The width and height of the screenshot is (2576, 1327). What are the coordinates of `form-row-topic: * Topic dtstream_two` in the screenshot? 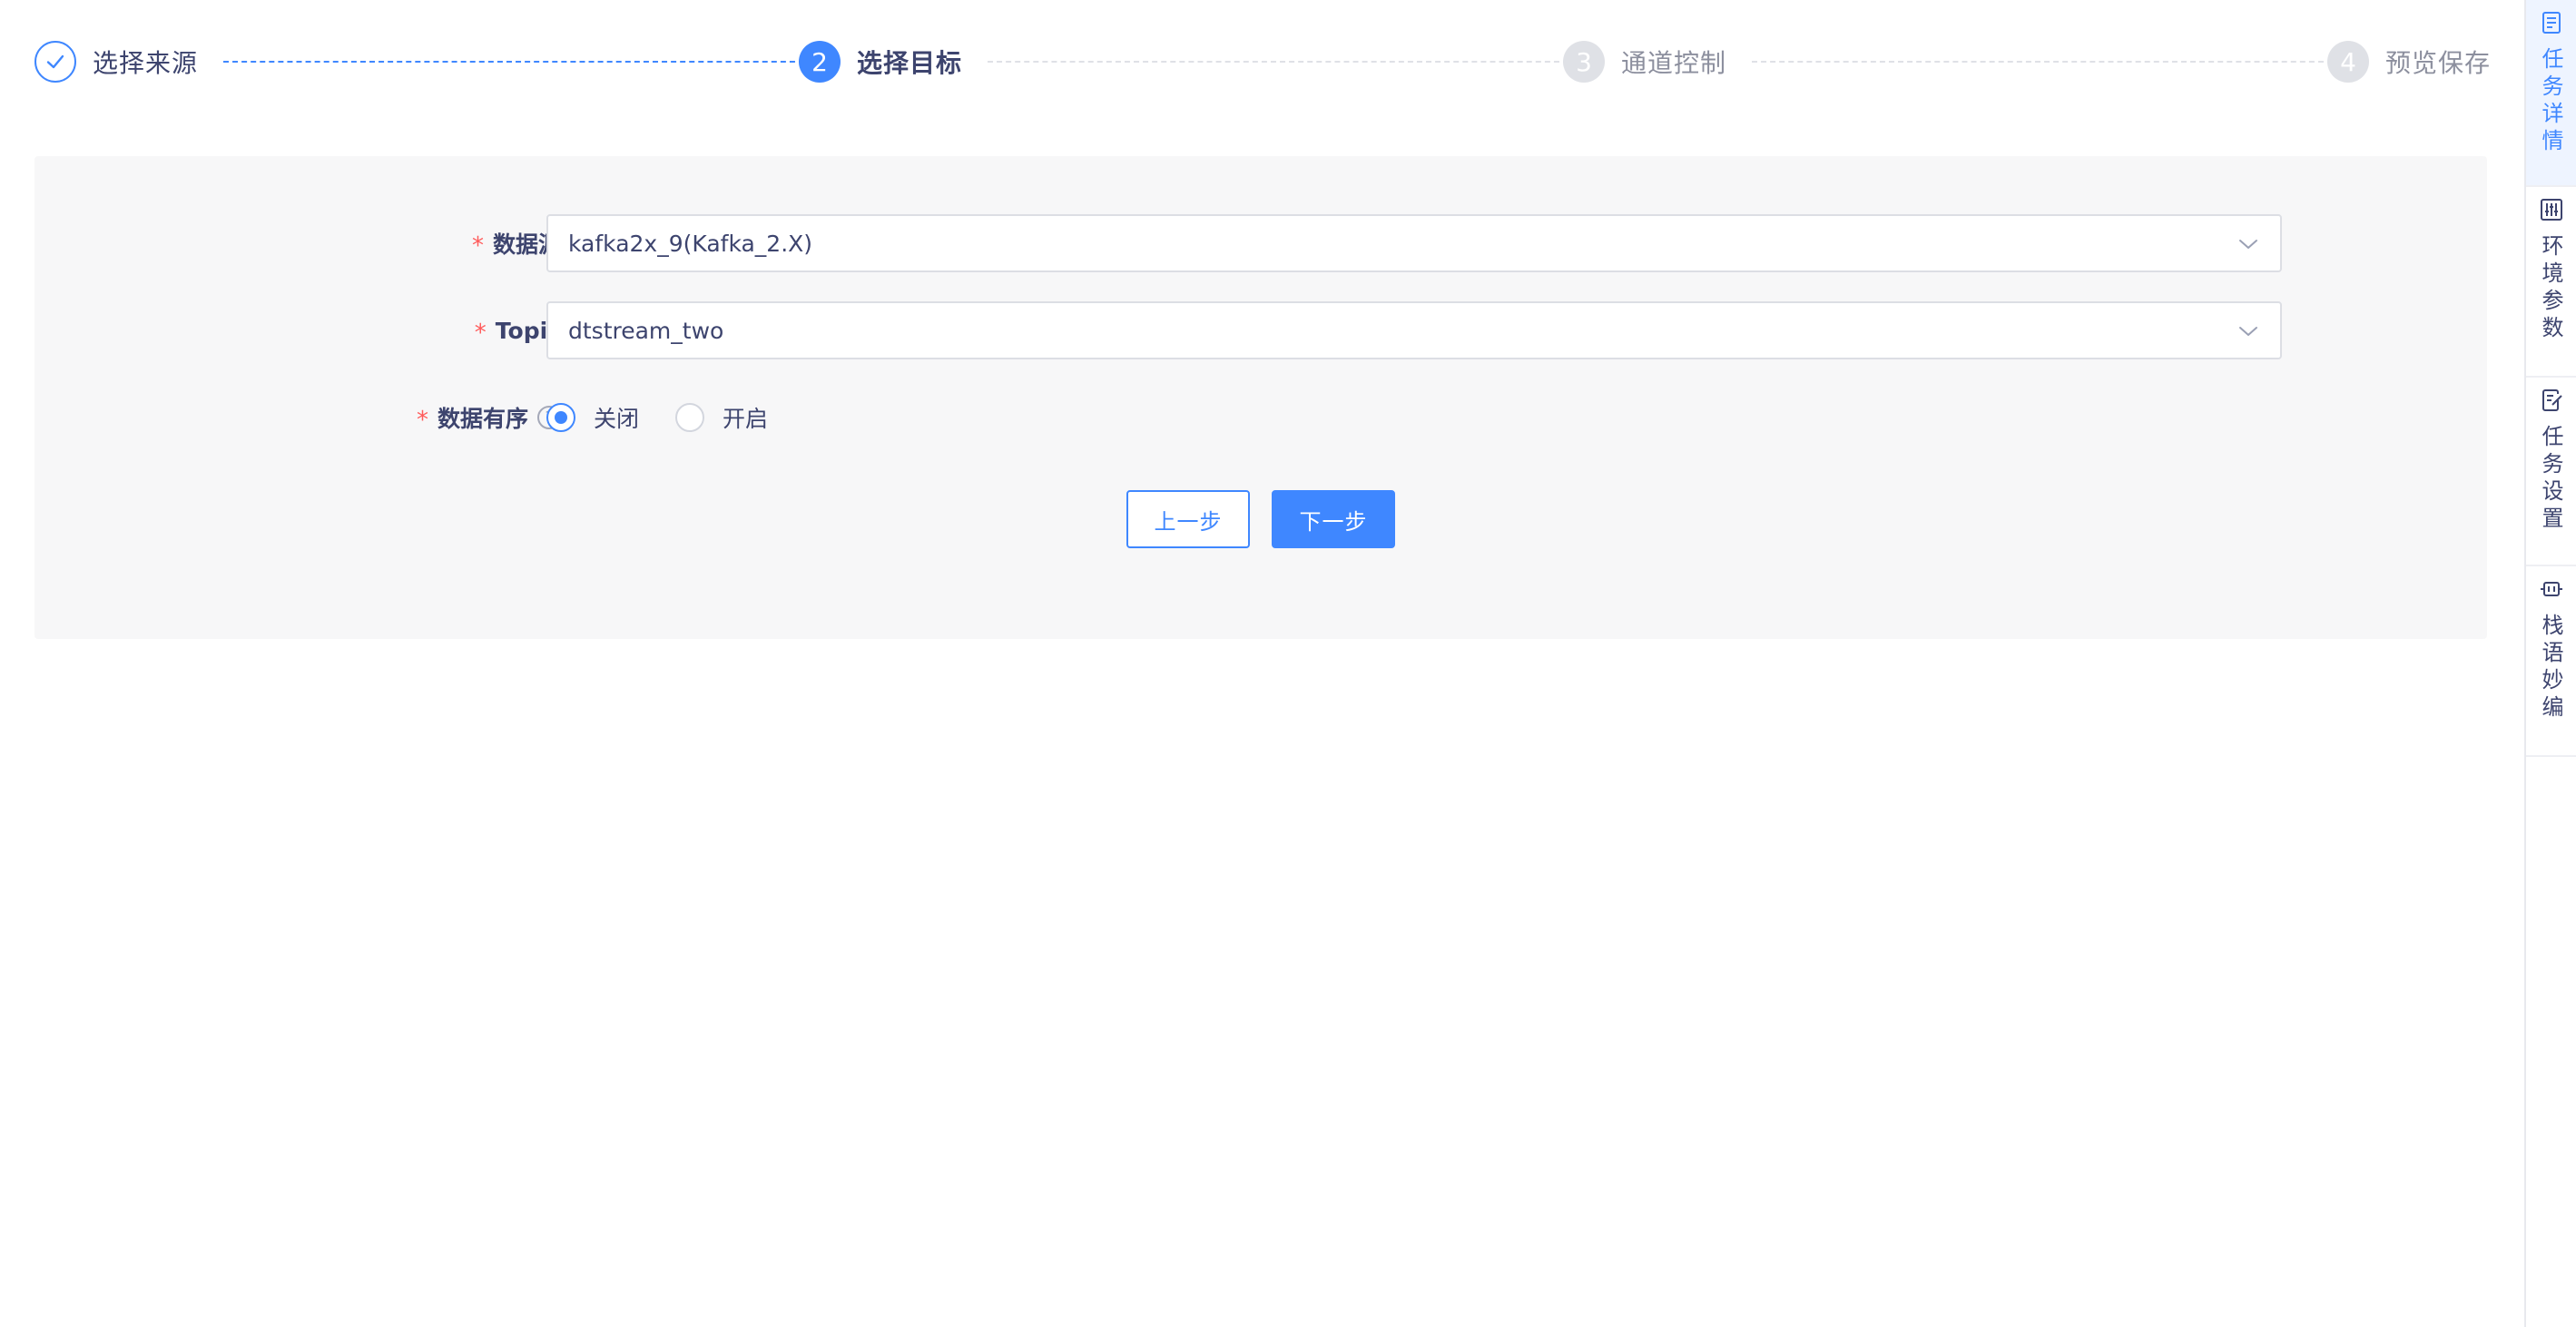 It's located at (1260, 330).